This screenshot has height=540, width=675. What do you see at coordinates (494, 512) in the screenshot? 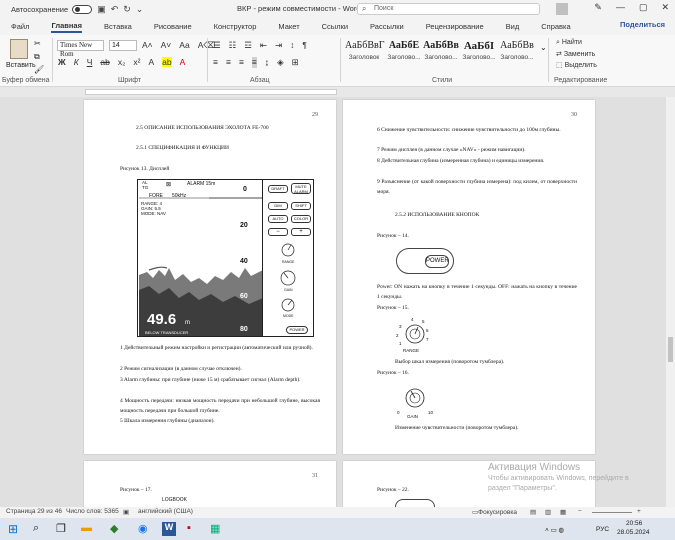
I see `focus-button: ▭ Фокусировка` at bounding box center [494, 512].